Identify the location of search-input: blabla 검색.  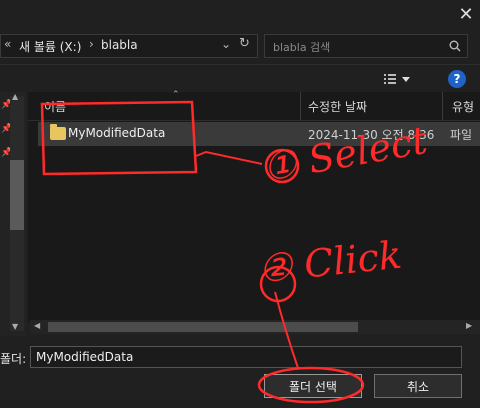
(301, 47).